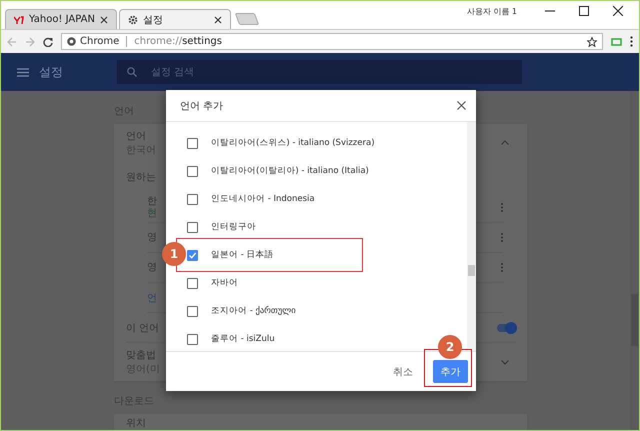  I want to click on url-text: chrome://settings, so click(178, 41).